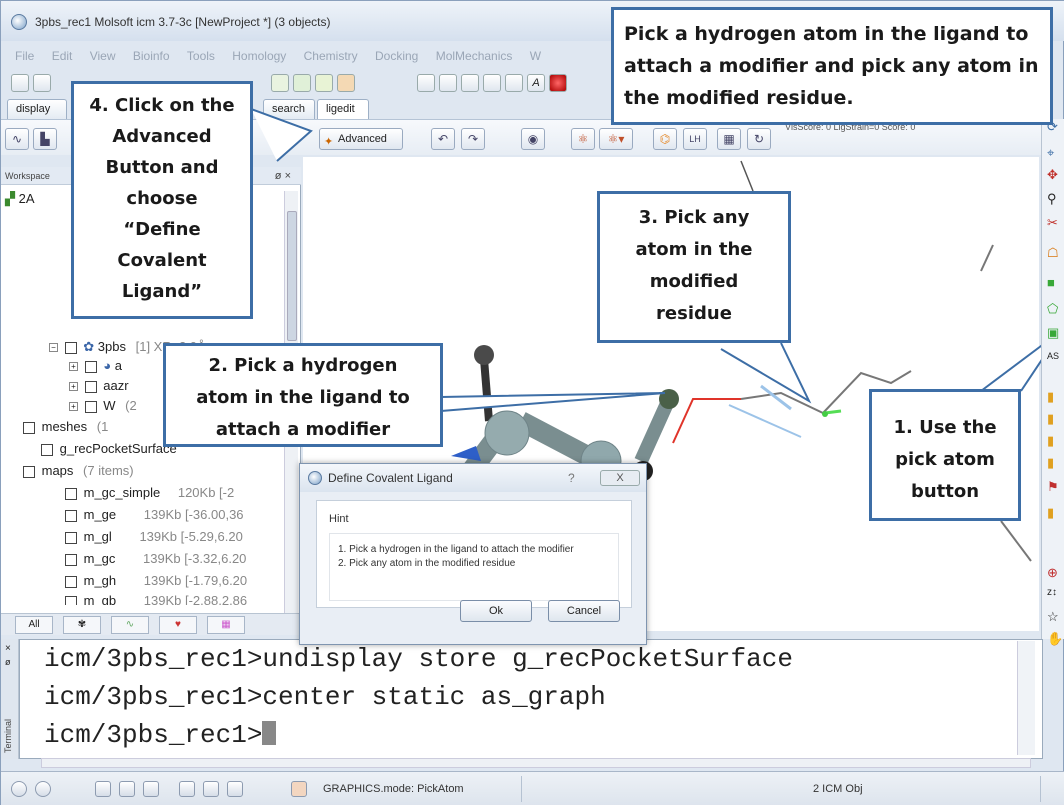 The height and width of the screenshot is (805, 1064). I want to click on callout-line: 4. Click on the, so click(162, 105).